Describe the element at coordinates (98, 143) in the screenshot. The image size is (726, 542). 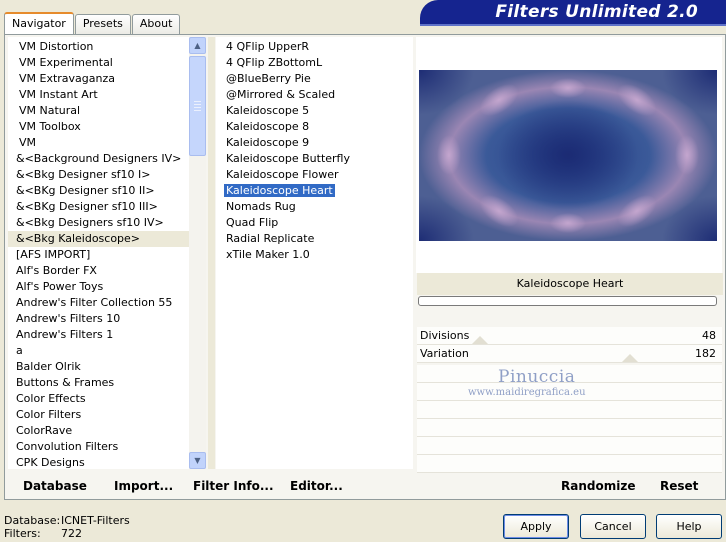
I see `category-item: VM` at that location.